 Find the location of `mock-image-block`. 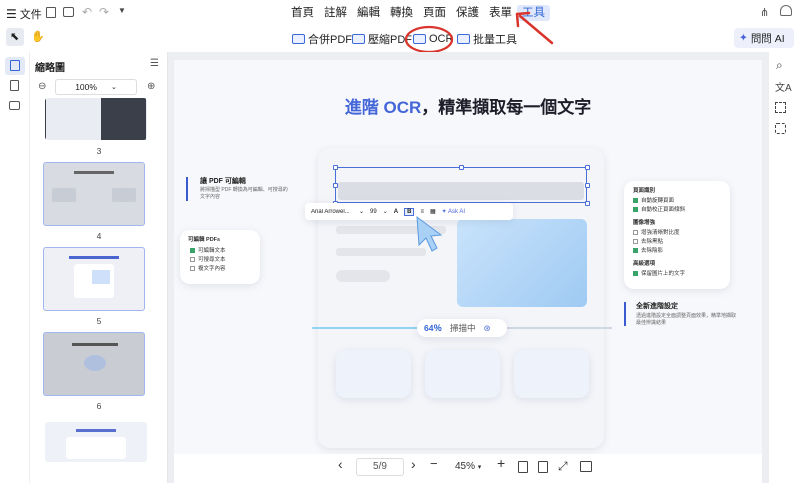

mock-image-block is located at coordinates (522, 263).